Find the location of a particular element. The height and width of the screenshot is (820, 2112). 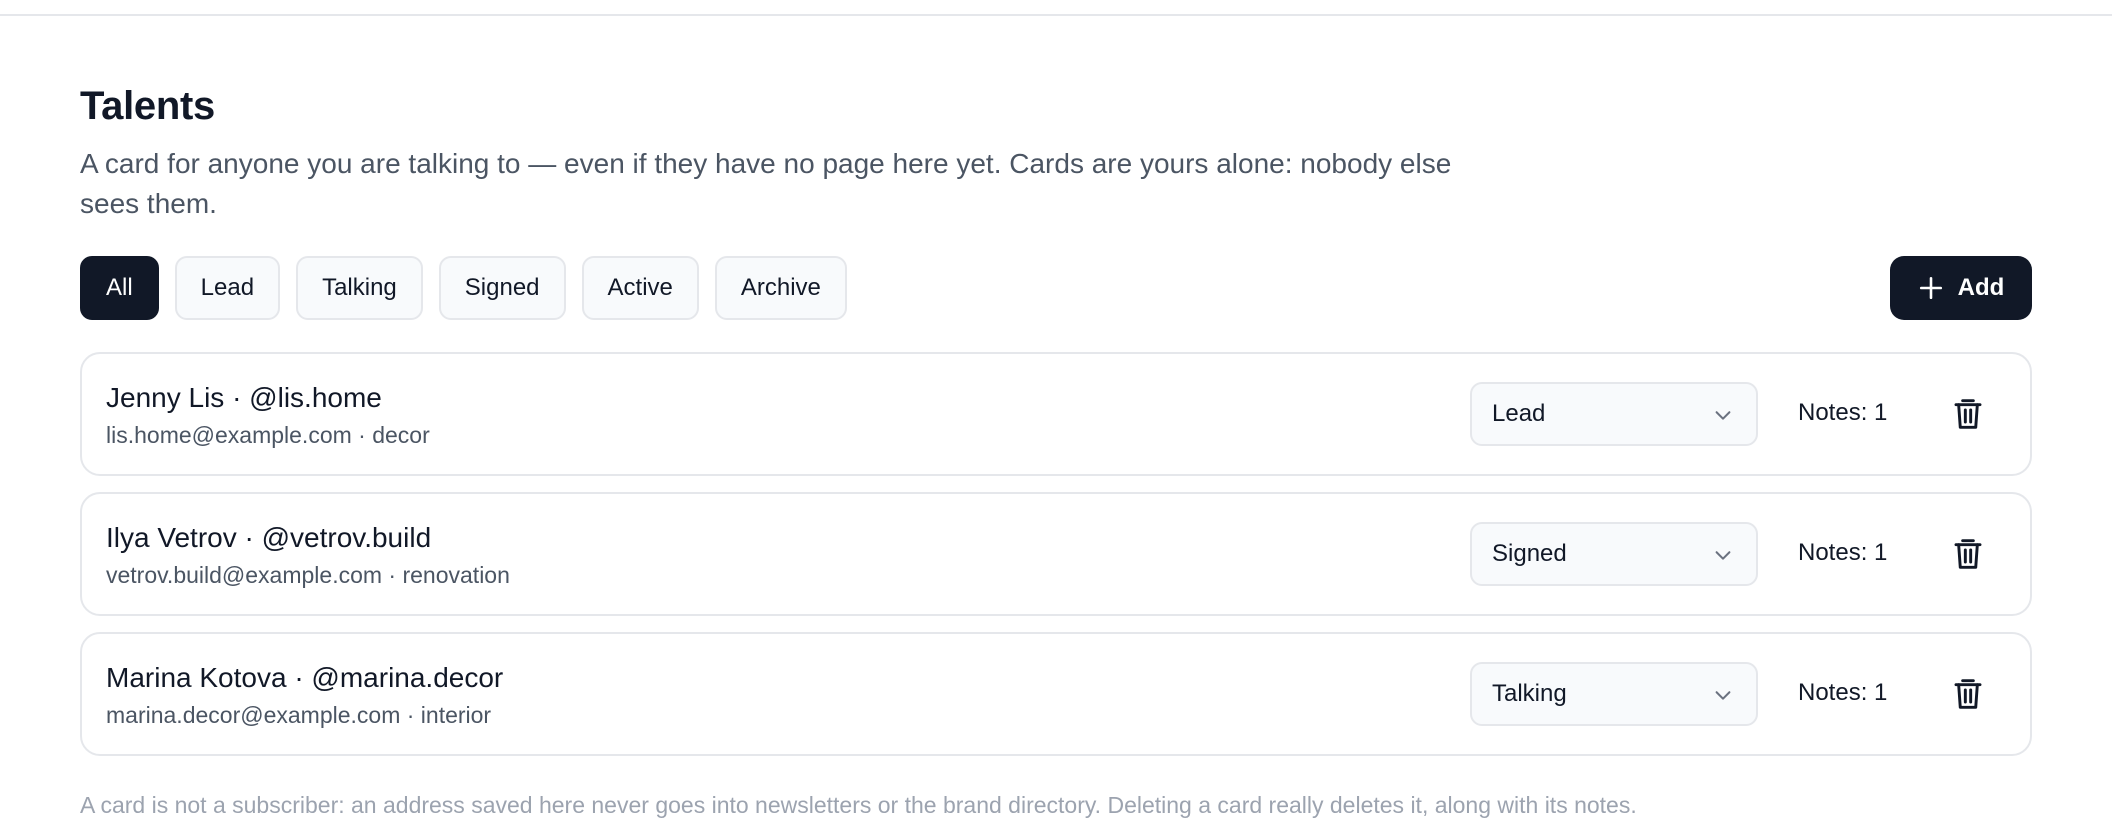

status-select-value: Lead is located at coordinates (1519, 413).